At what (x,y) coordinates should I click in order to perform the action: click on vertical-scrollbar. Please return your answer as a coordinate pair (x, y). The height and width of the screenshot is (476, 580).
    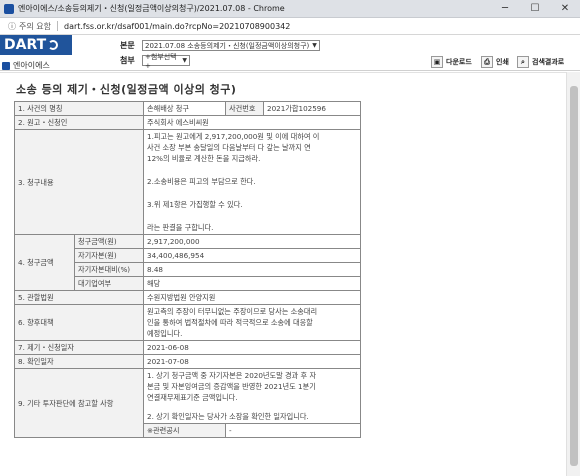
    Looking at the image, I should click on (573, 274).